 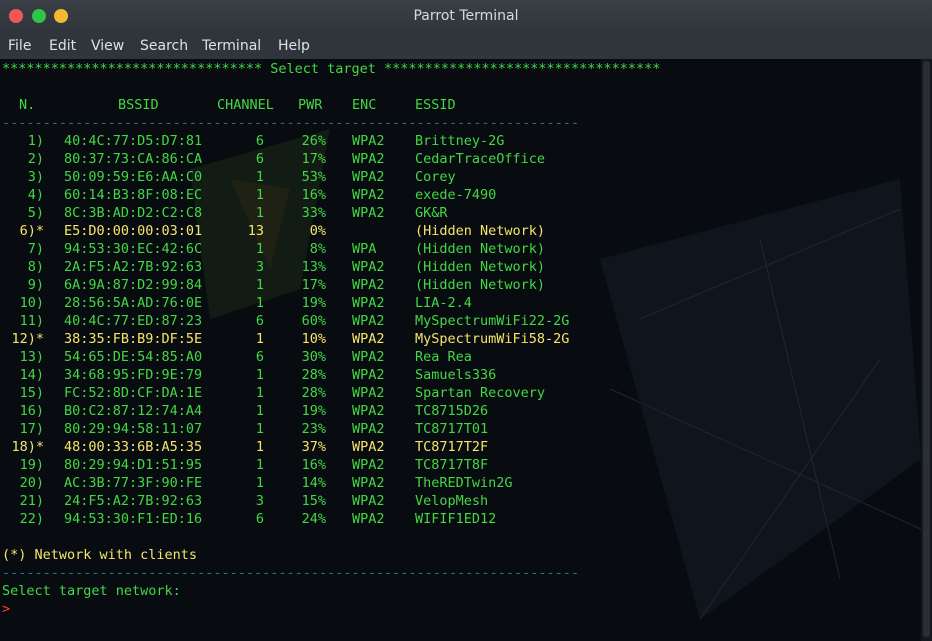 I want to click on row-pwr: 37%, so click(x=313, y=447).